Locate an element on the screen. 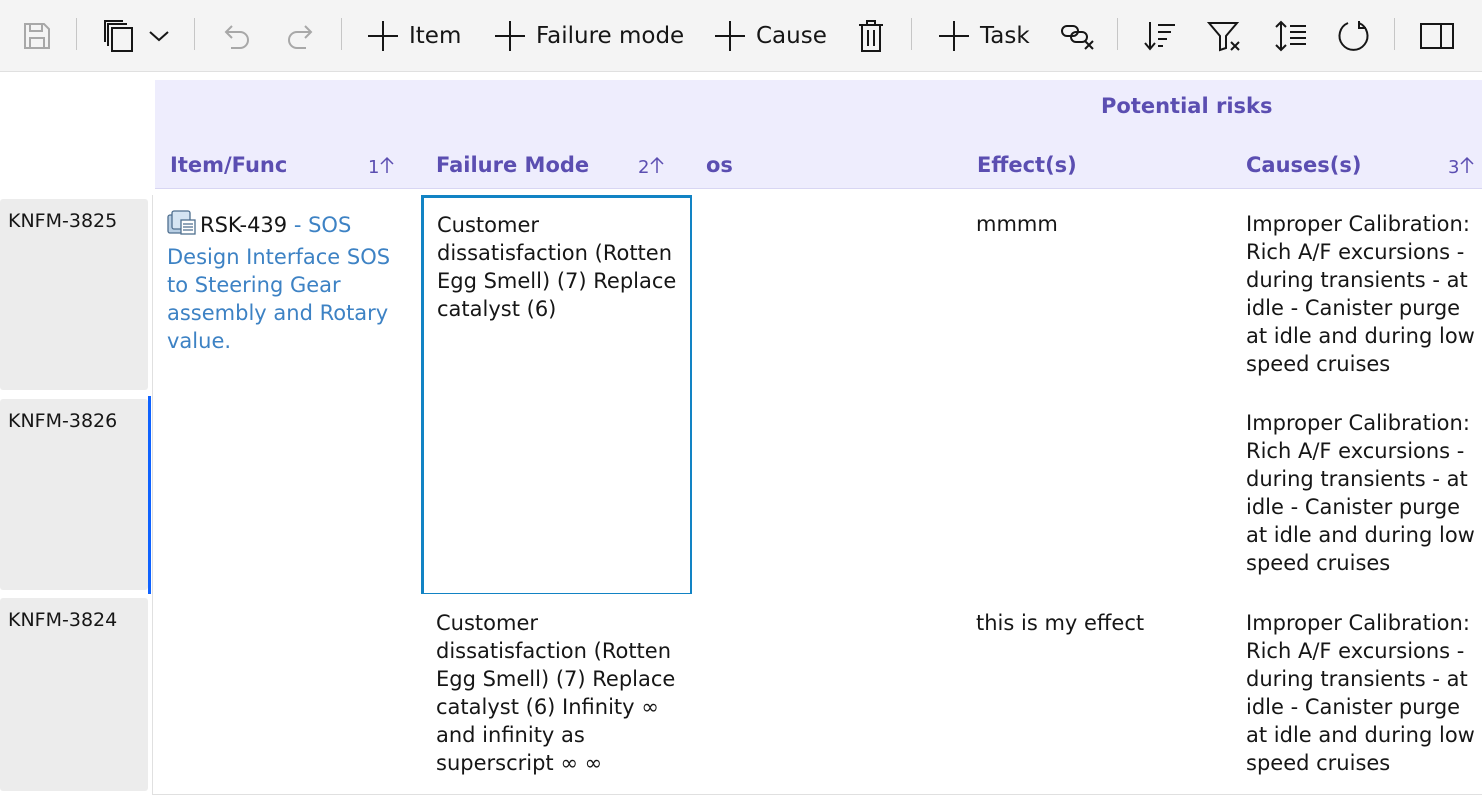 Image resolution: width=1482 pixels, height=795 pixels. refresh-button is located at coordinates (1354, 36).